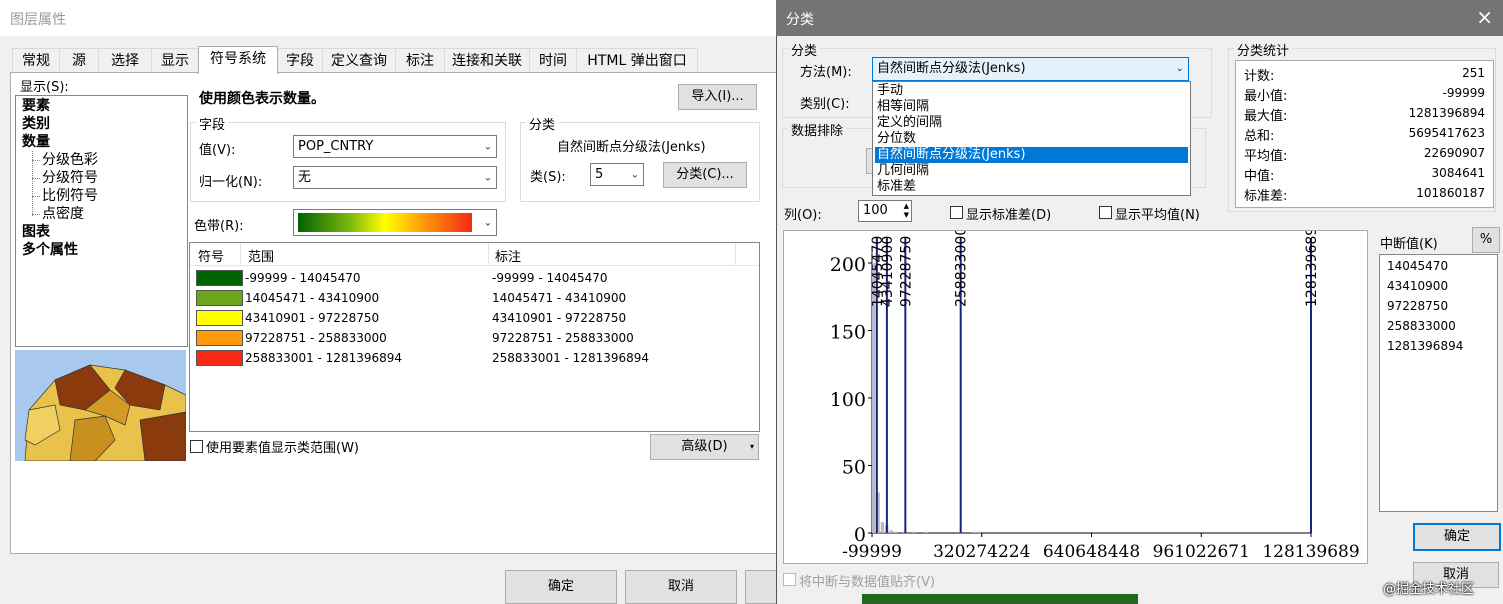 This screenshot has width=1503, height=604. Describe the element at coordinates (559, 298) in the screenshot. I see `class-label: 14045471 - 43410900` at that location.